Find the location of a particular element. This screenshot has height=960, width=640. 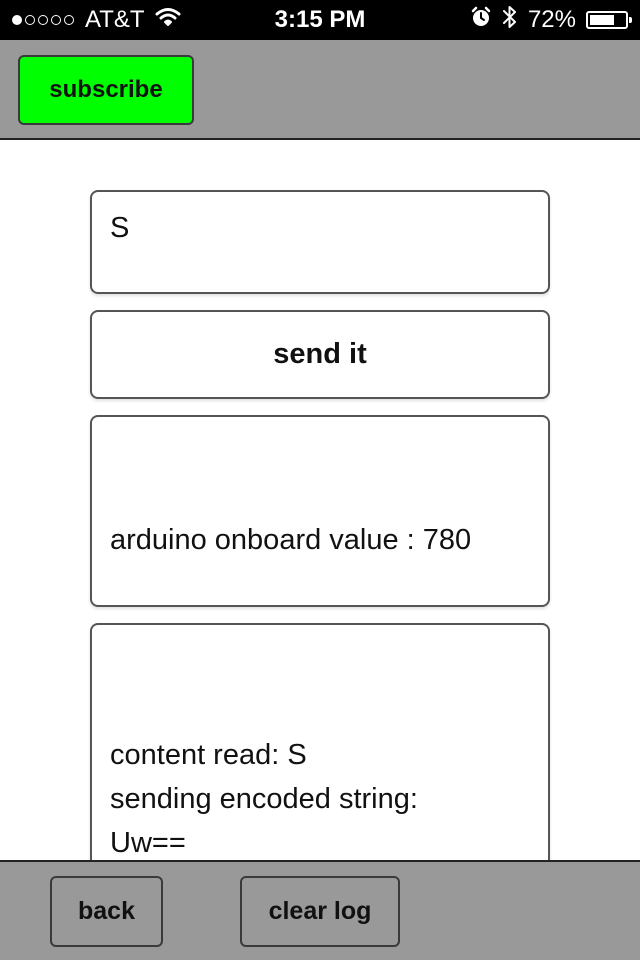

clear-log-button: clear log is located at coordinates (320, 911).